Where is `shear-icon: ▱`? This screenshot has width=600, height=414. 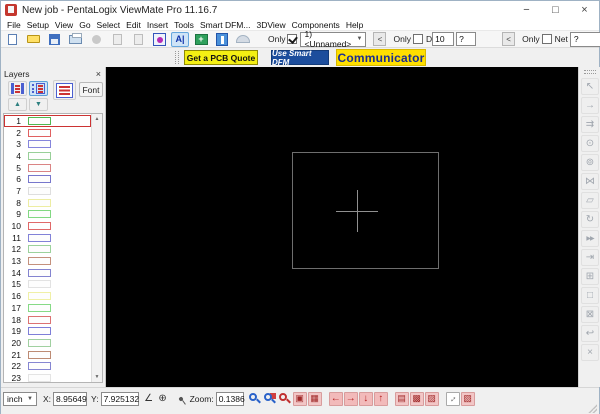 shear-icon: ▱ is located at coordinates (590, 200).